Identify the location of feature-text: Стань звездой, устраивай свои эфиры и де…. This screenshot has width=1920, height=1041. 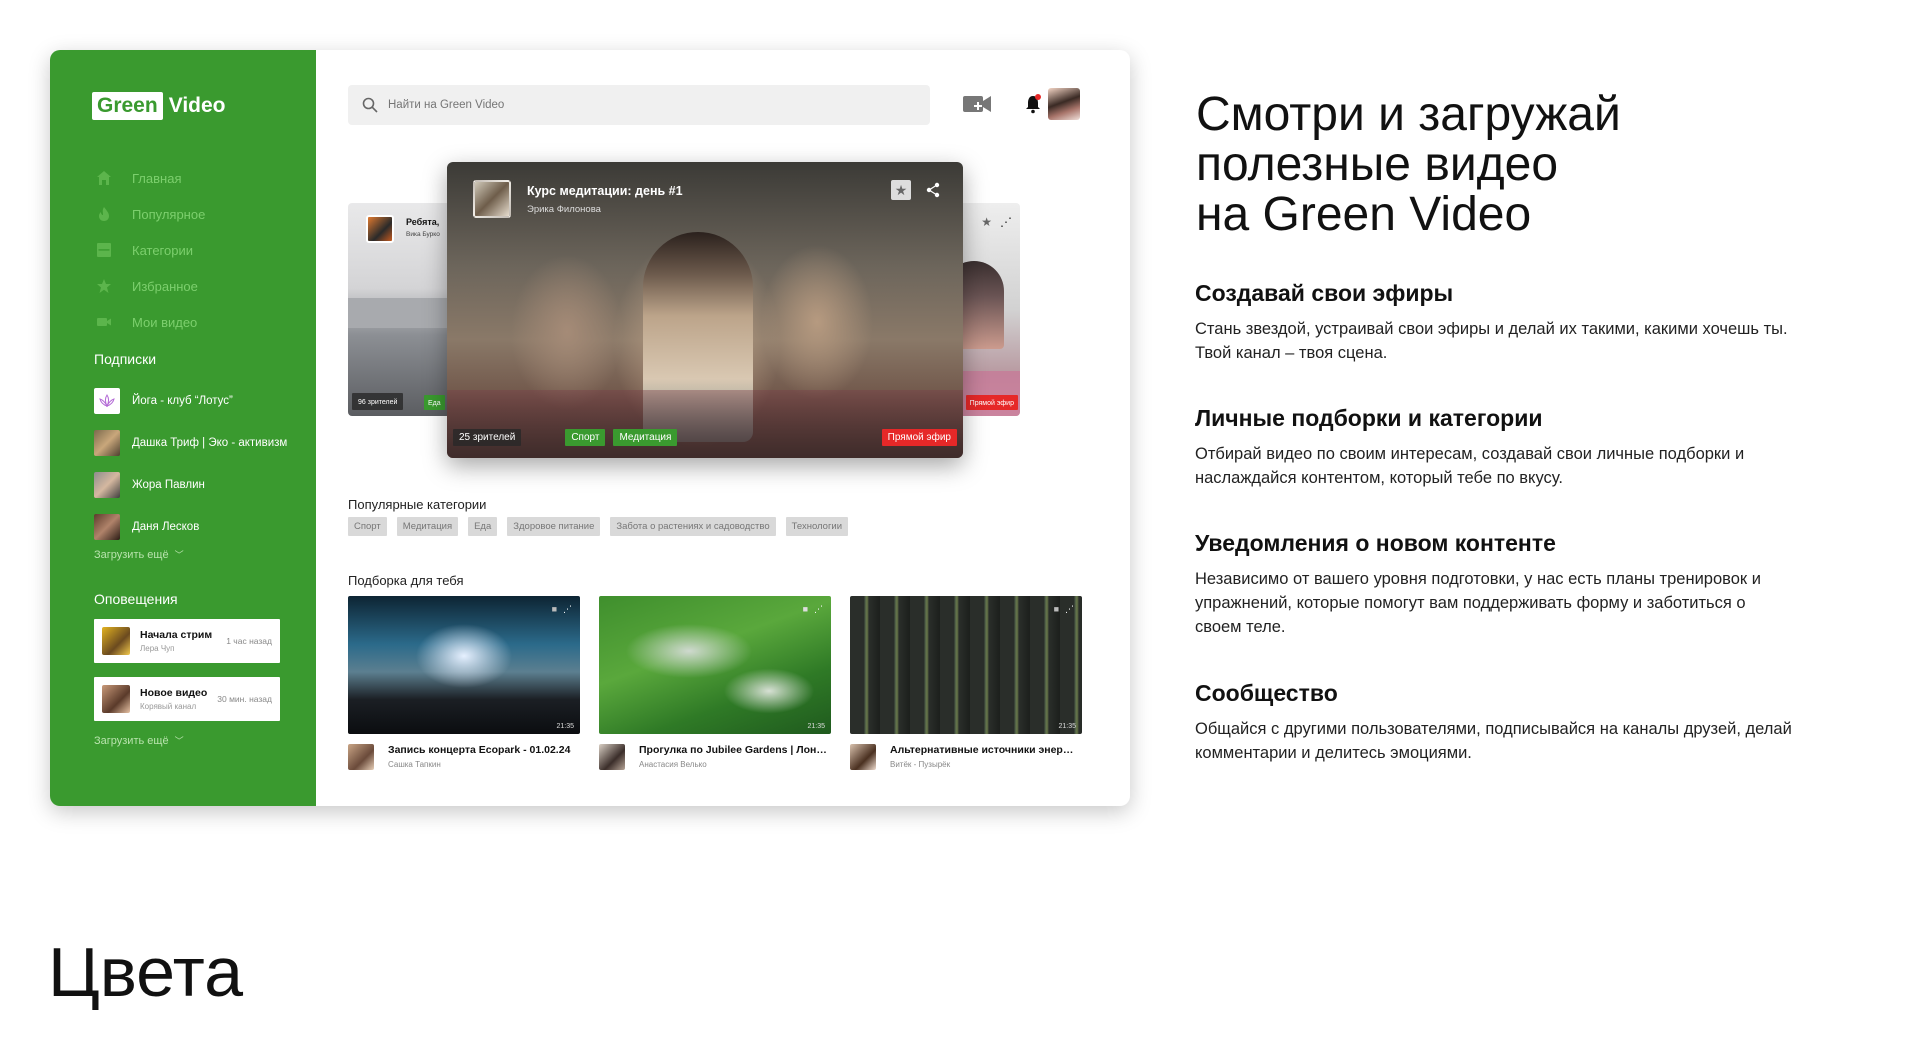
(1491, 341).